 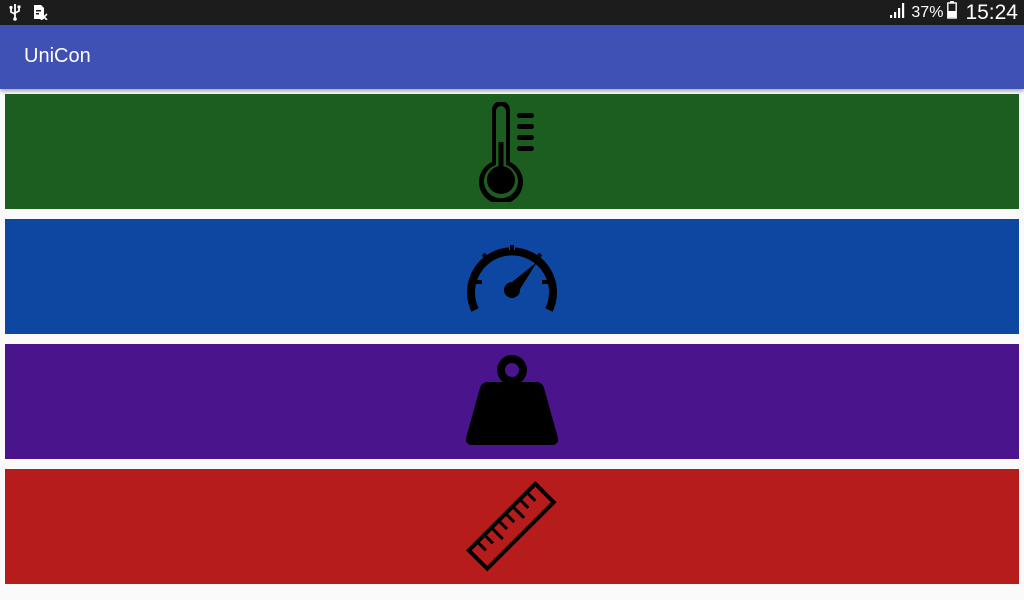 What do you see at coordinates (512, 12) in the screenshot?
I see `status-bar: 37% 15:24` at bounding box center [512, 12].